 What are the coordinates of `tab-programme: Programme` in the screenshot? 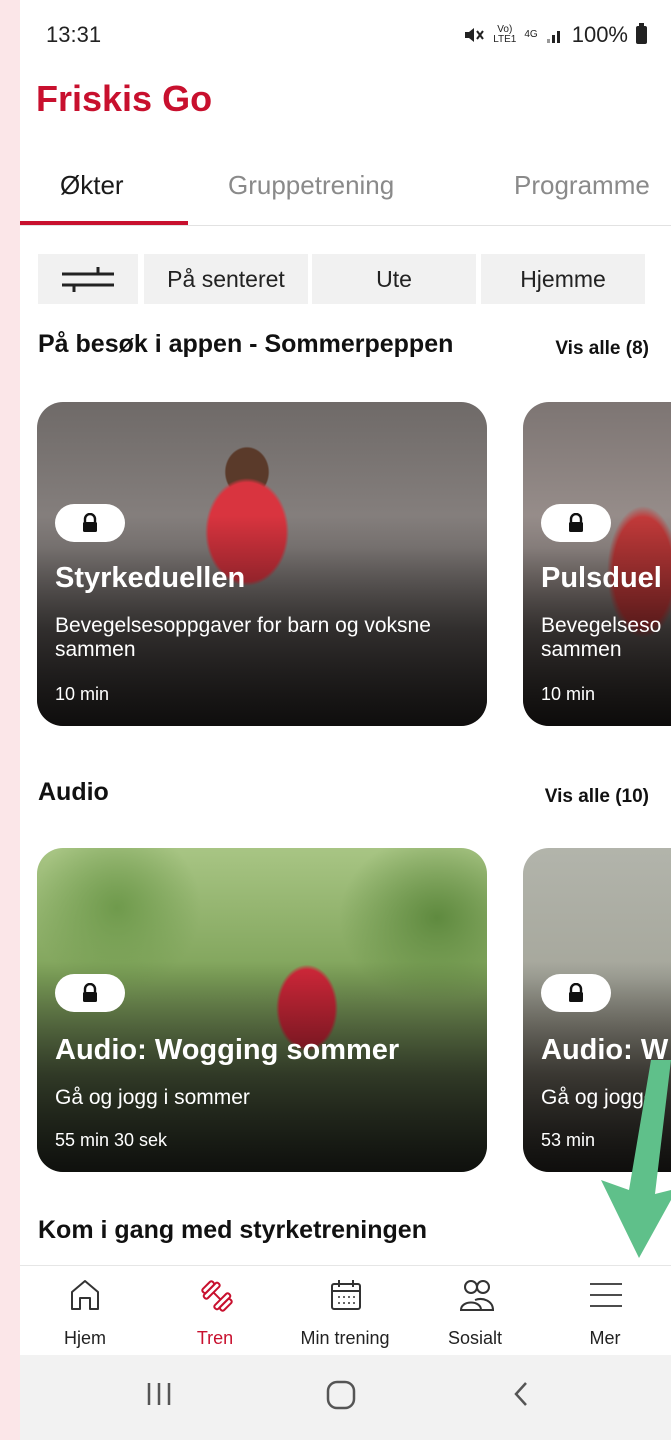 It's located at (582, 185).